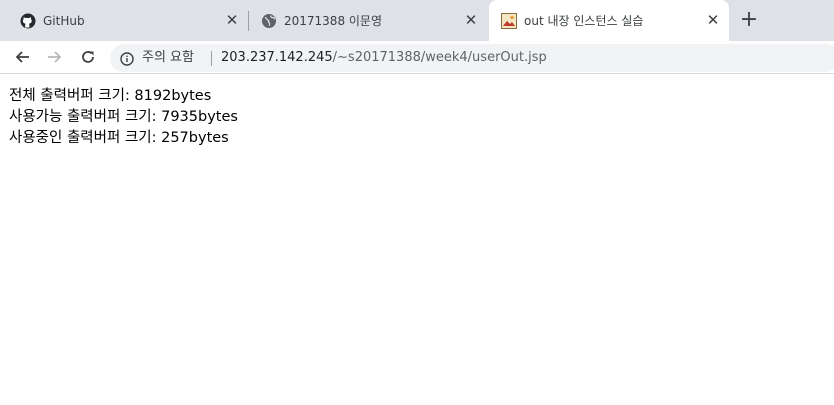 The width and height of the screenshot is (834, 405). I want to click on tab-title: out 내장 인스턴스 실습, so click(584, 21).